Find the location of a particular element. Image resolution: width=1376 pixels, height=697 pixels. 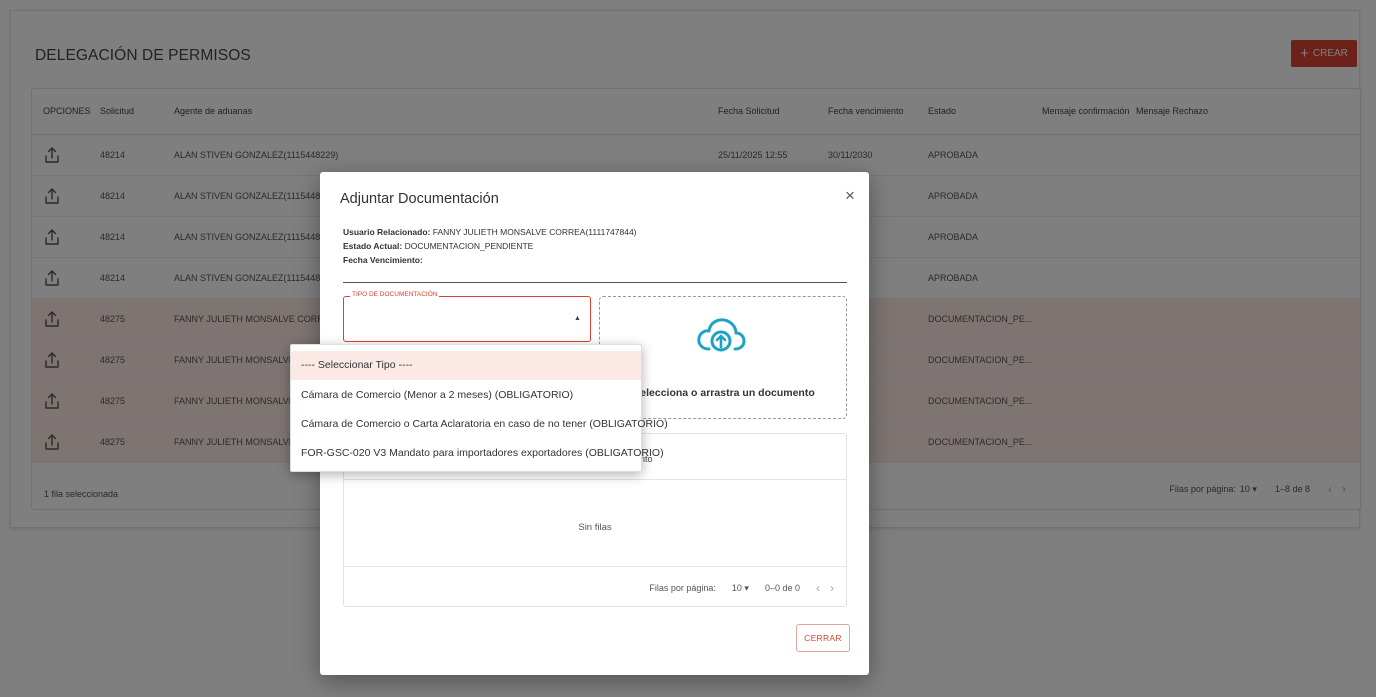

info-divider is located at coordinates (595, 282).